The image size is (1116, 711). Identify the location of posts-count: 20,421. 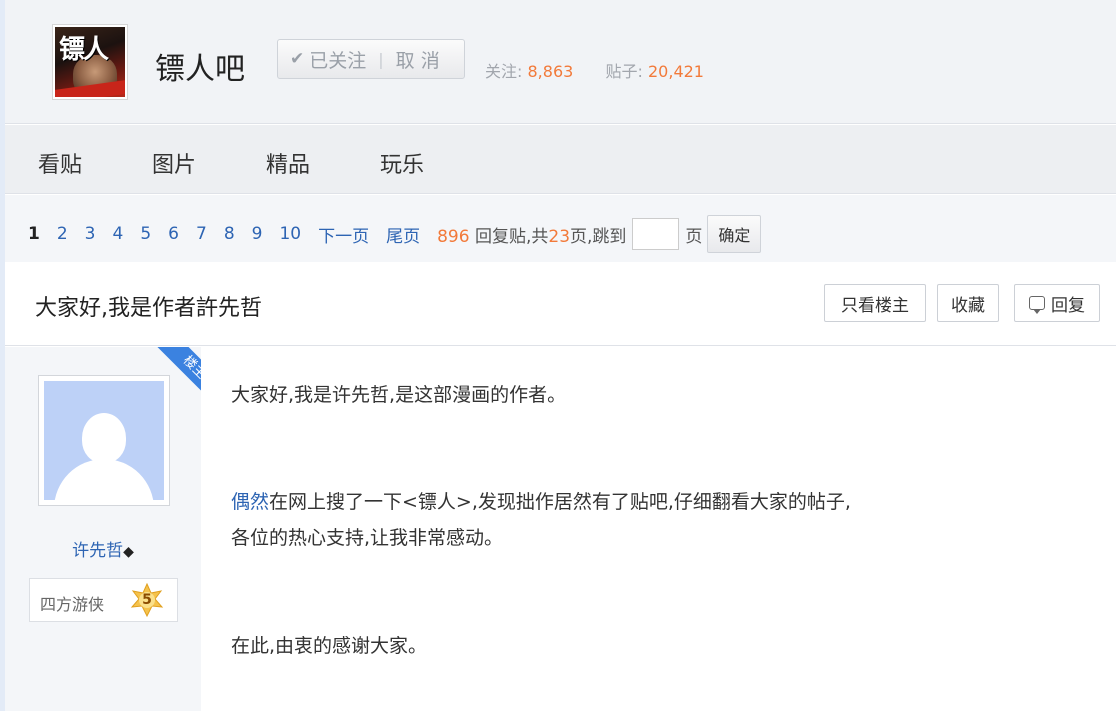
(676, 71).